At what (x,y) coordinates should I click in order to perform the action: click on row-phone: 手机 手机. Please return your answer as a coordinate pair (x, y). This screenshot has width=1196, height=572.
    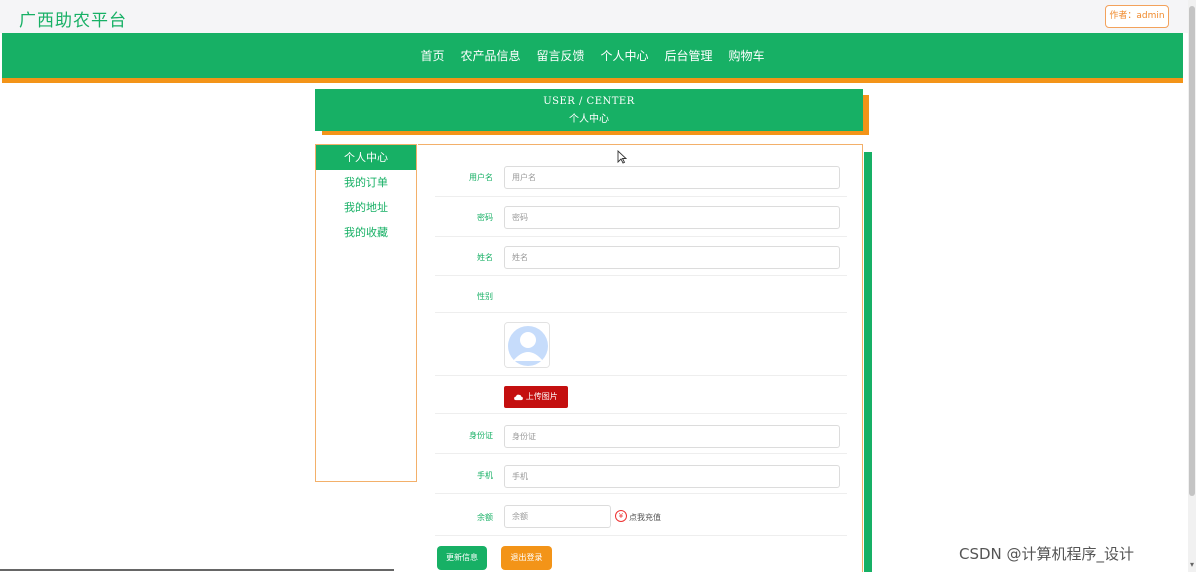
    Looking at the image, I should click on (641, 474).